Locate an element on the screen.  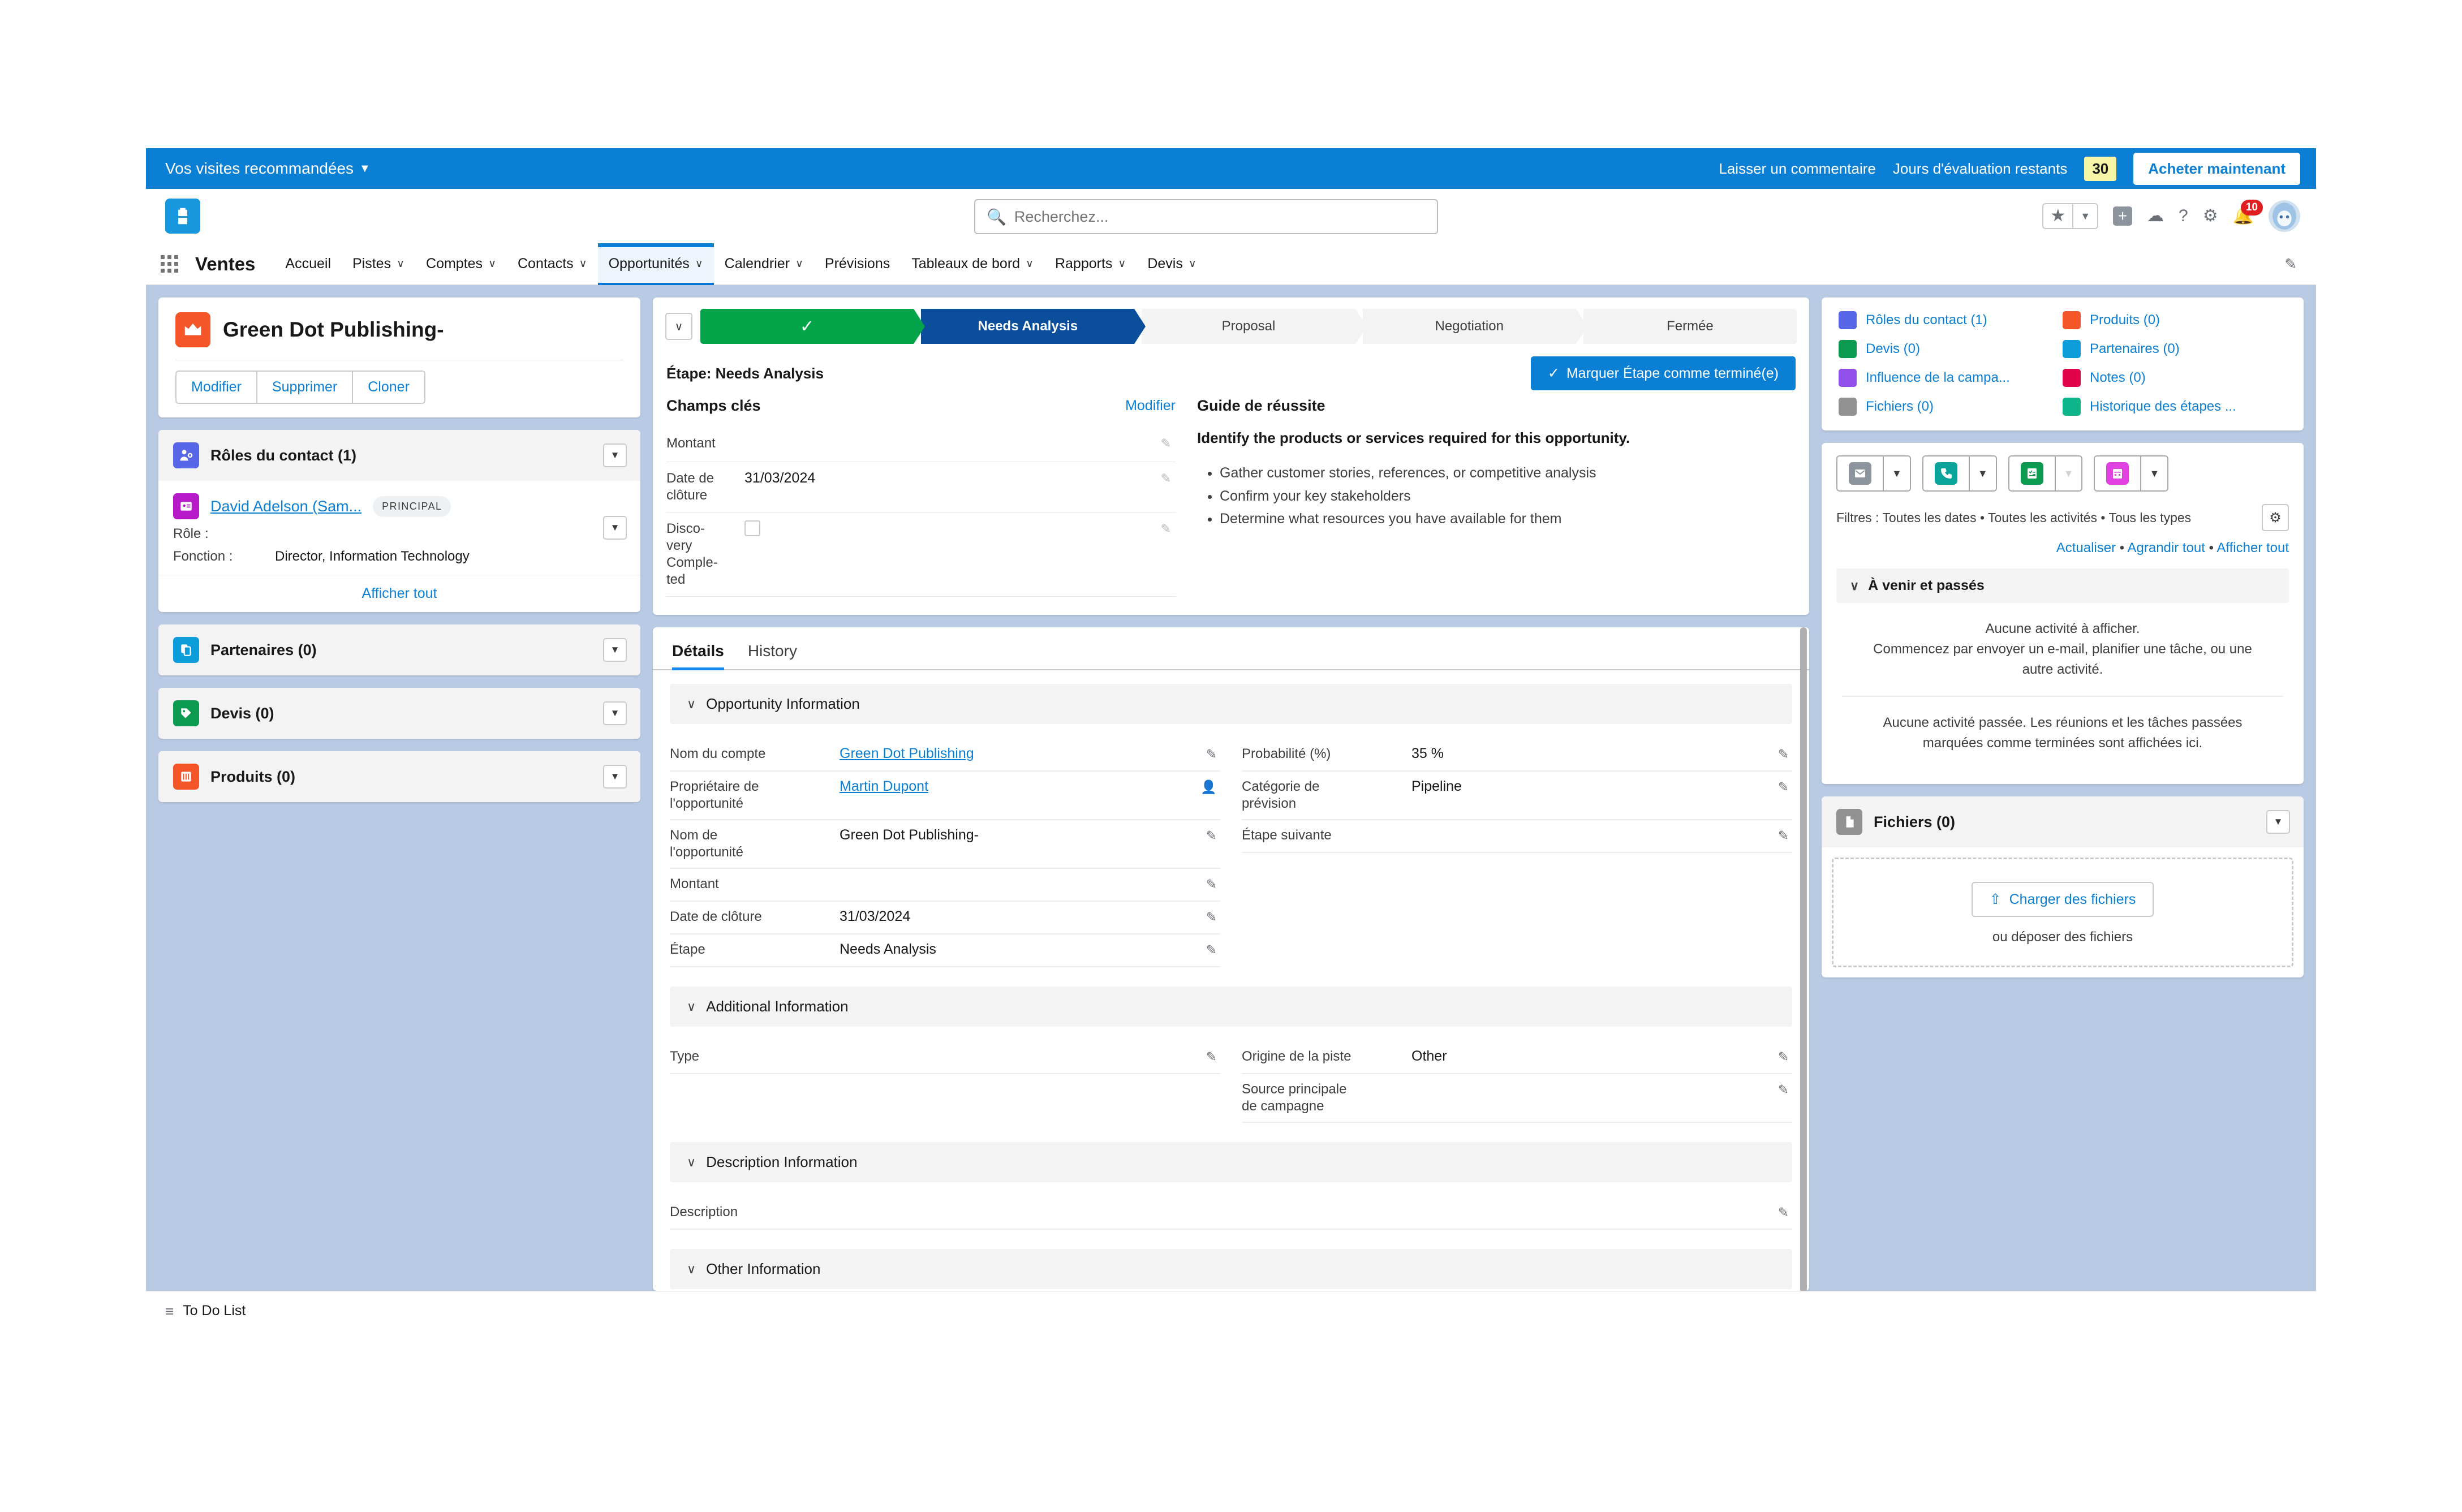
expand-all-link: Agrandir tout is located at coordinates (2166, 547).